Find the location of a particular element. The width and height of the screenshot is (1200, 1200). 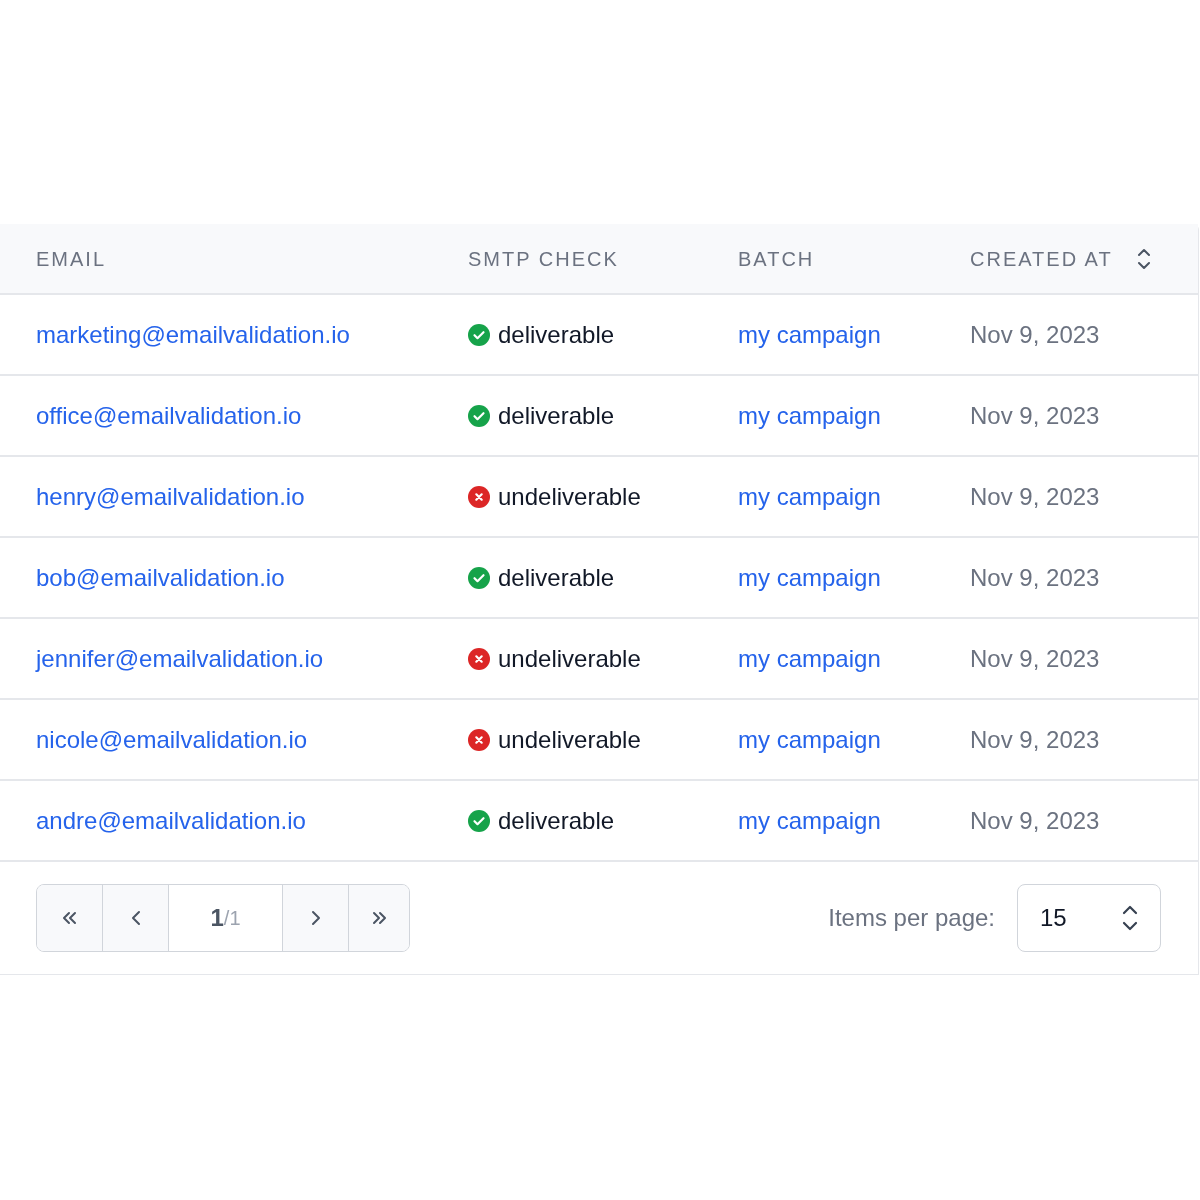

column-header: EMAIL is located at coordinates (71, 259).